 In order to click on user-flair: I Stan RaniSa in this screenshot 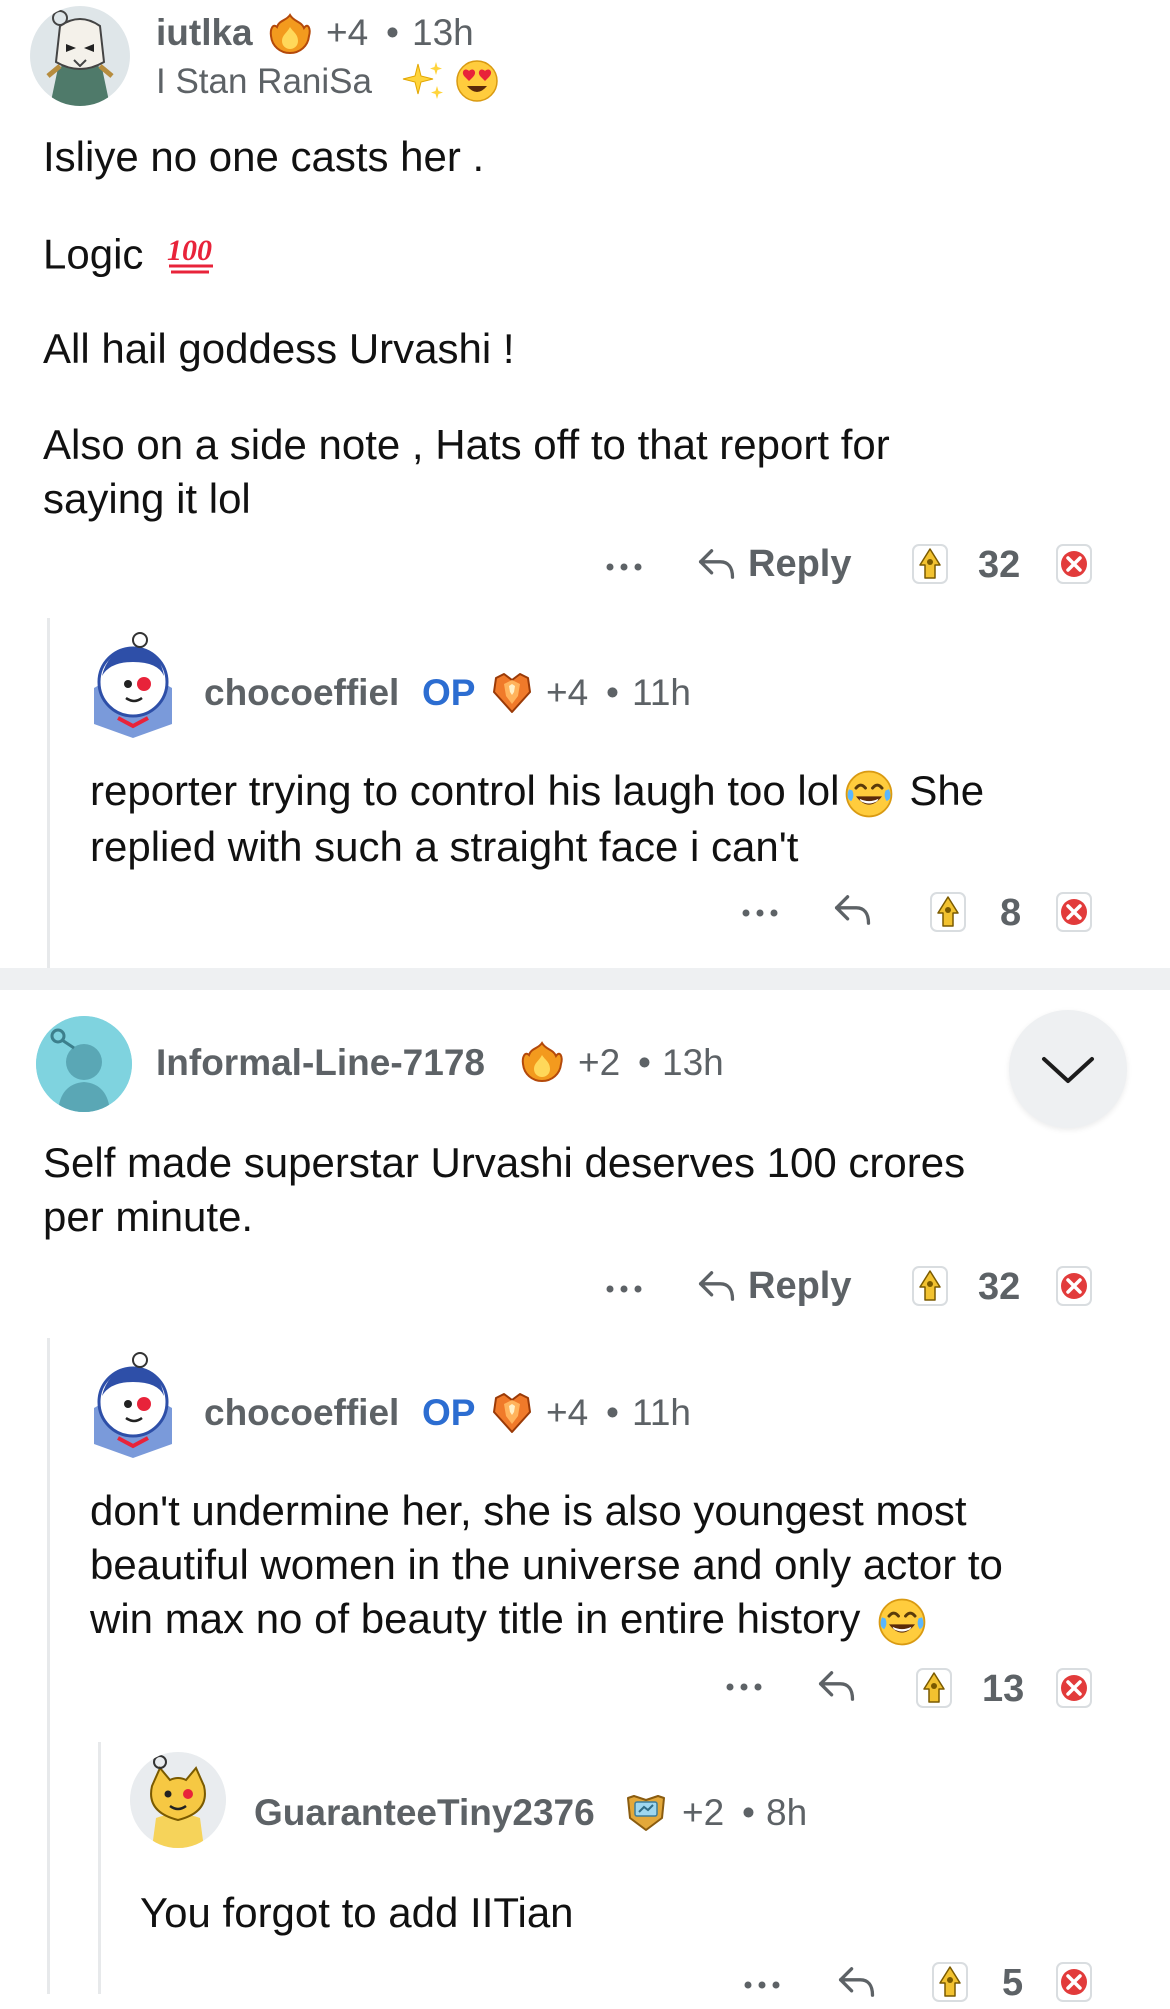, I will do `click(264, 81)`.